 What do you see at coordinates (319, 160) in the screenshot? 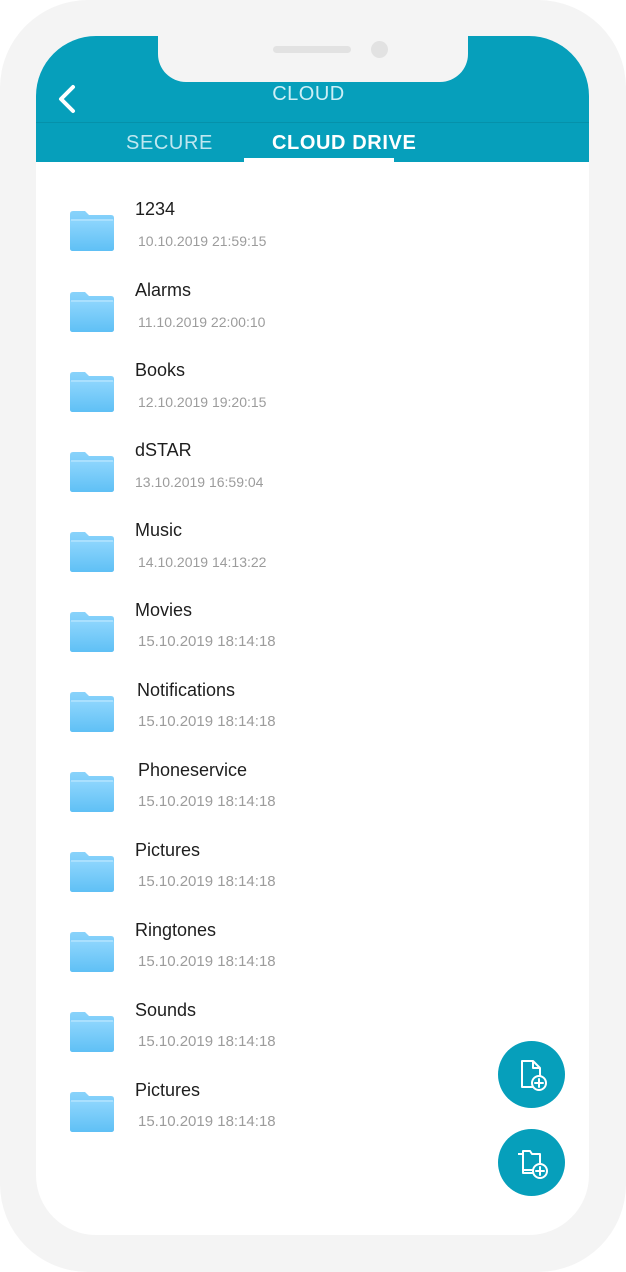
I see `active-tab-indicator` at bounding box center [319, 160].